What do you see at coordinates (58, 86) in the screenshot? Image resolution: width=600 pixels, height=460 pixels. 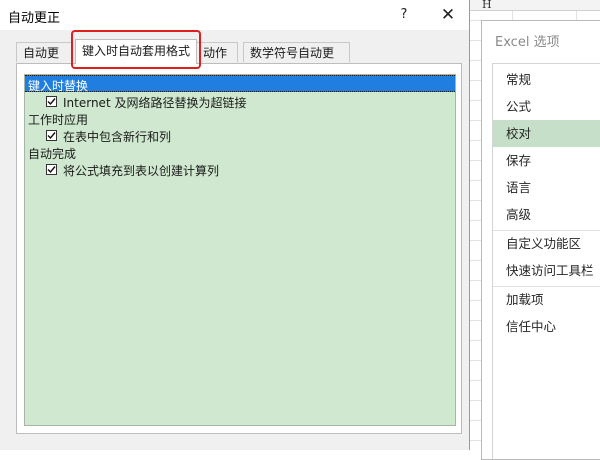 I see `section-heading: 键入时替换` at bounding box center [58, 86].